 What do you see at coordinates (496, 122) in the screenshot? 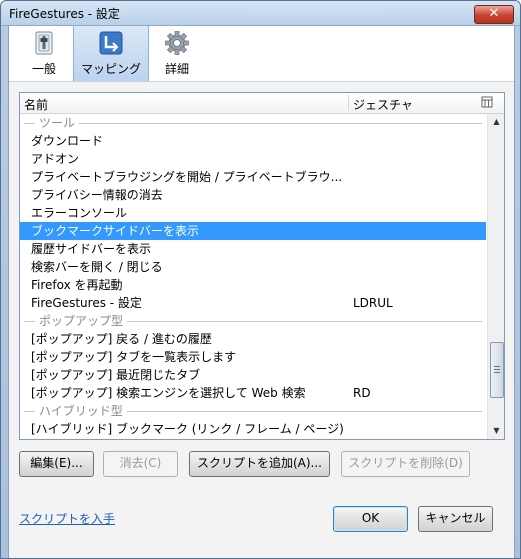
I see `scroll-up-arrow-icon: ▲` at bounding box center [496, 122].